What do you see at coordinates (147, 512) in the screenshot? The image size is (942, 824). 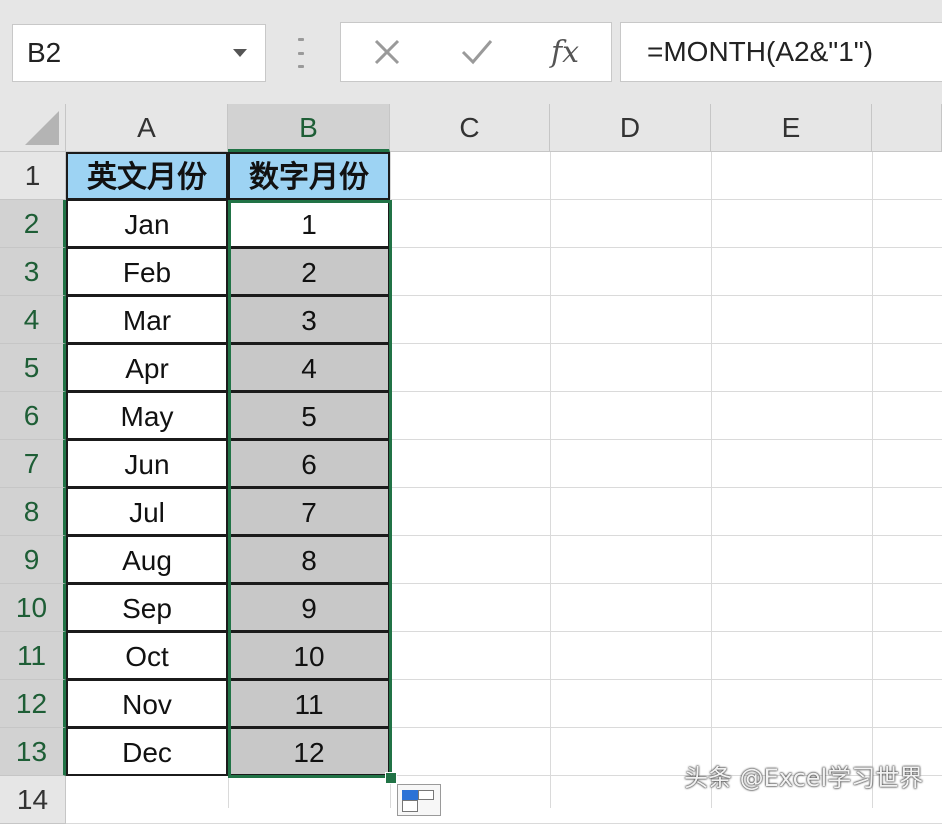 I see `cell-a8: Jul` at bounding box center [147, 512].